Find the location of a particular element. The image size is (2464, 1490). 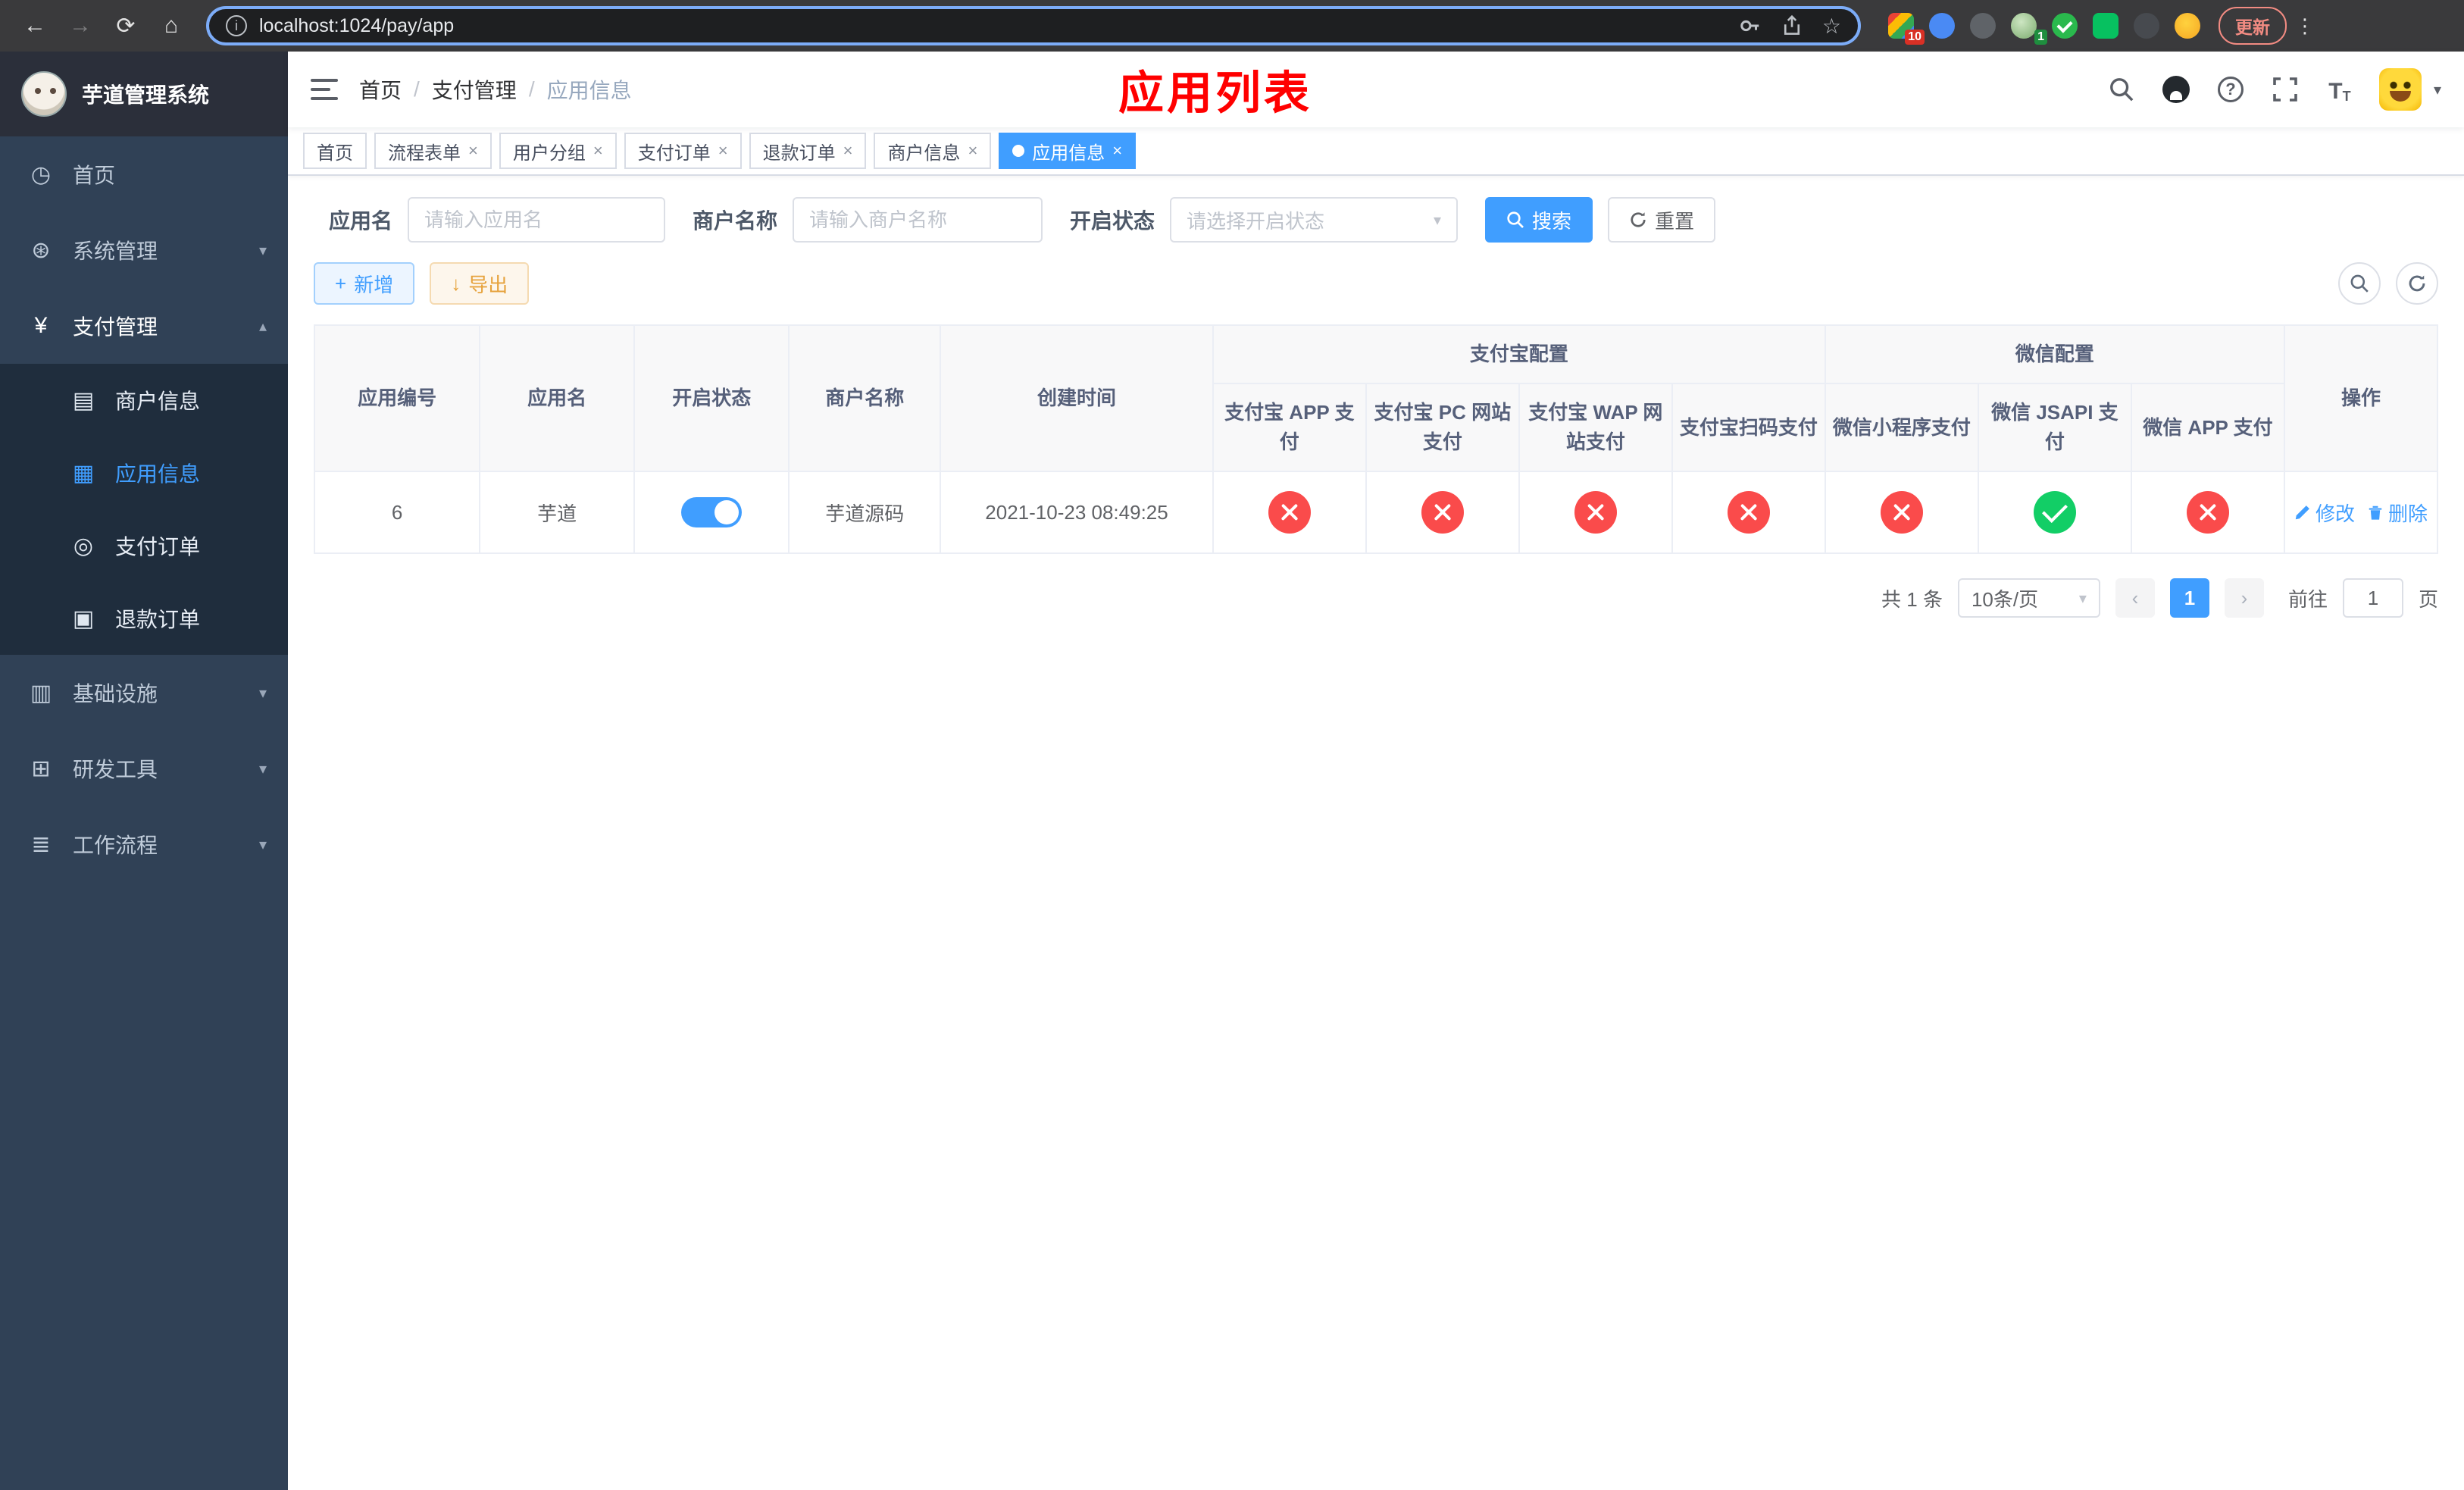

active-dot is located at coordinates (1018, 151).